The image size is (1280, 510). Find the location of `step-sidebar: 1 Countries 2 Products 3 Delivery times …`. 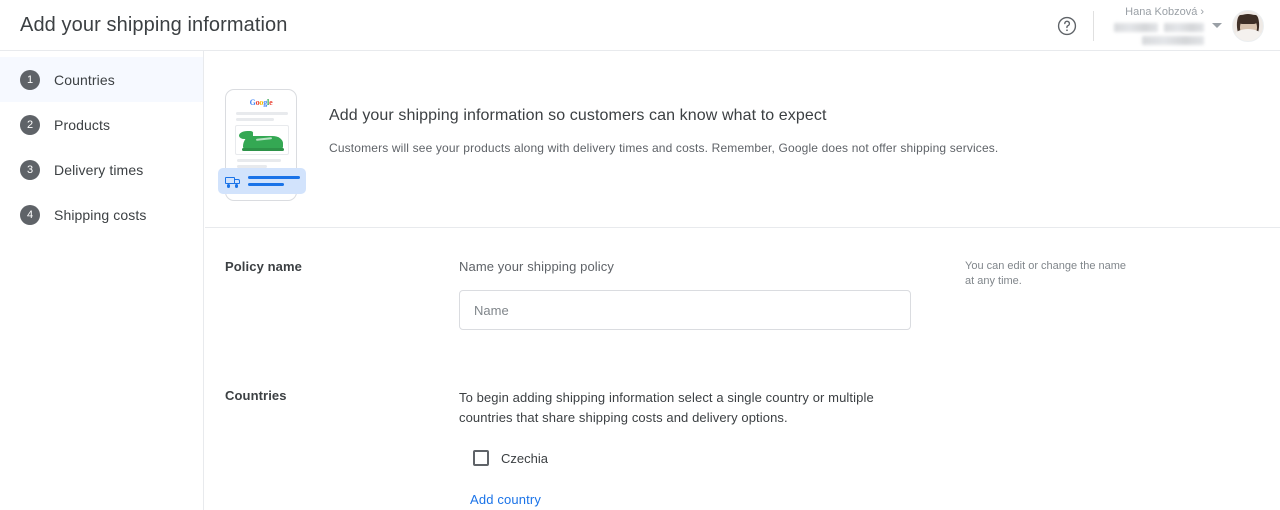

step-sidebar: 1 Countries 2 Products 3 Delivery times … is located at coordinates (102, 280).